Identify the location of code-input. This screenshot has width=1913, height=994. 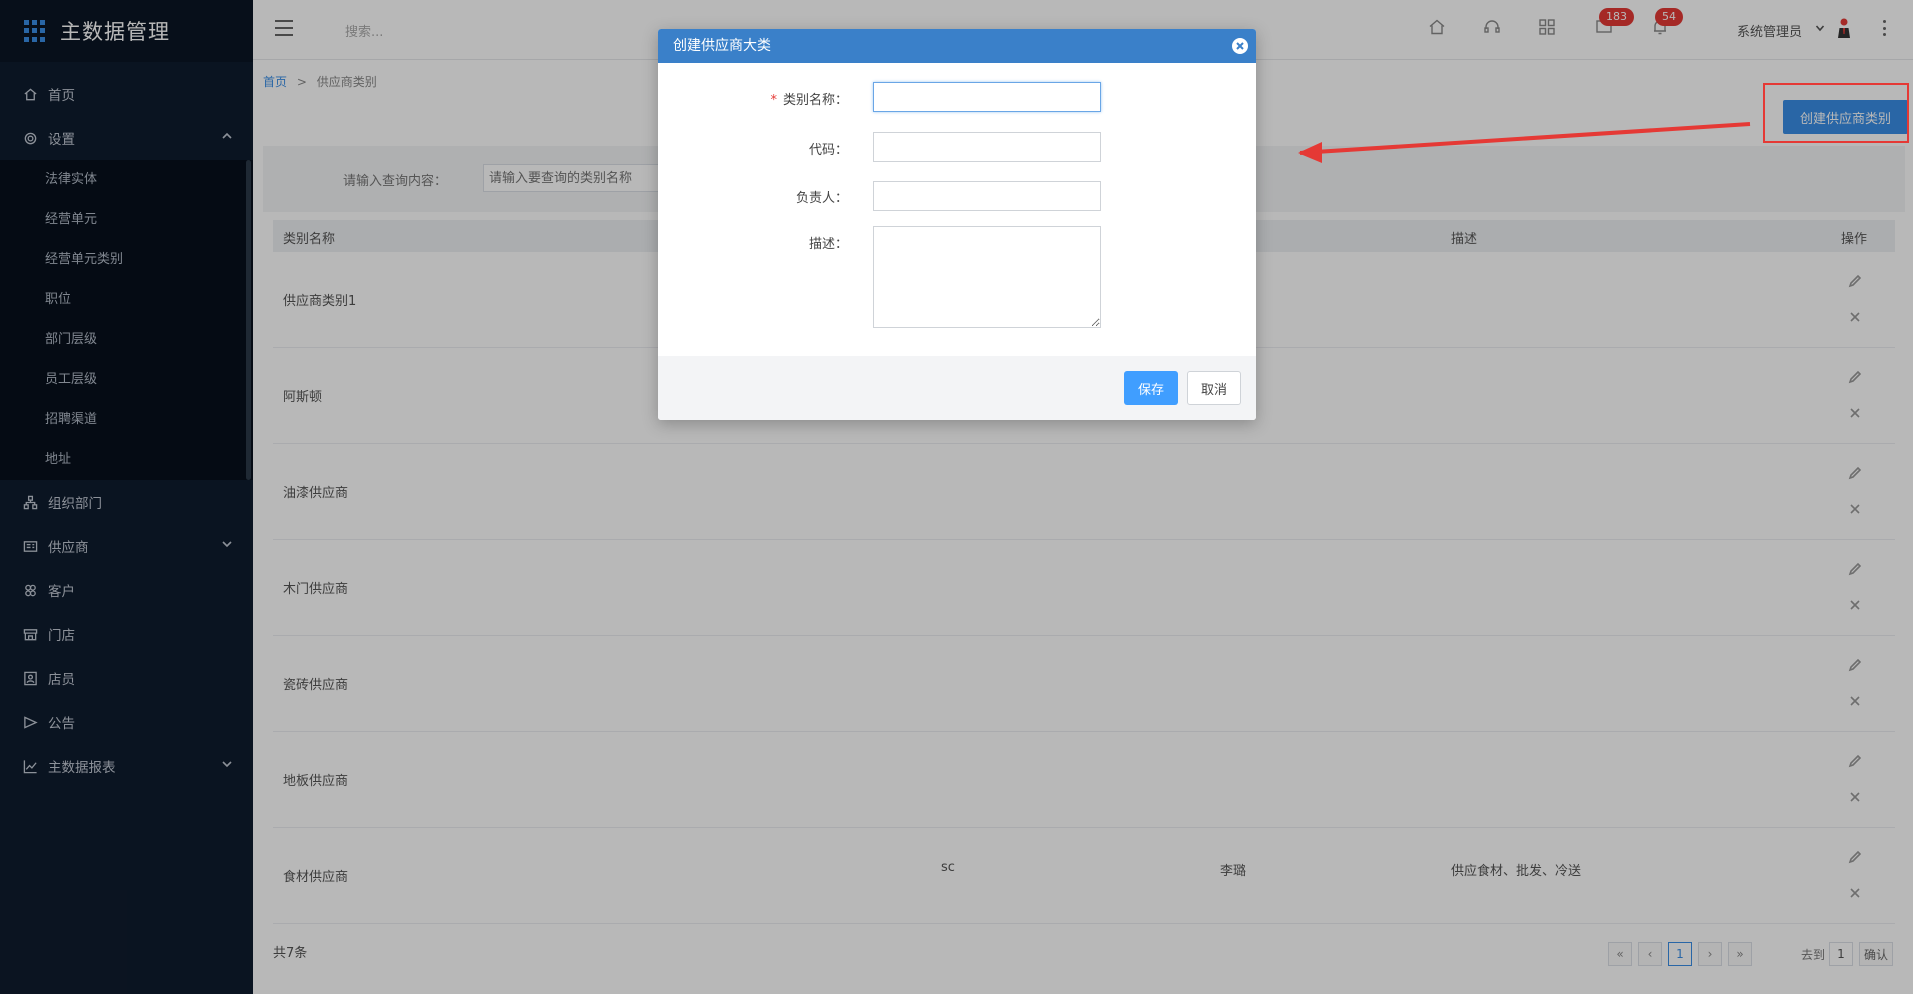
(987, 147).